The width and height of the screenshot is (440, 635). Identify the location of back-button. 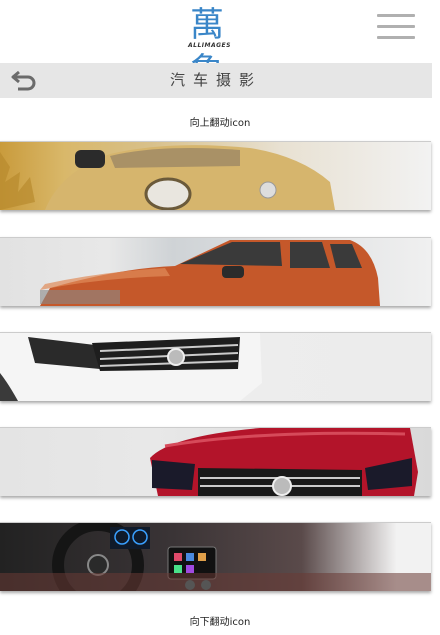
(25, 81).